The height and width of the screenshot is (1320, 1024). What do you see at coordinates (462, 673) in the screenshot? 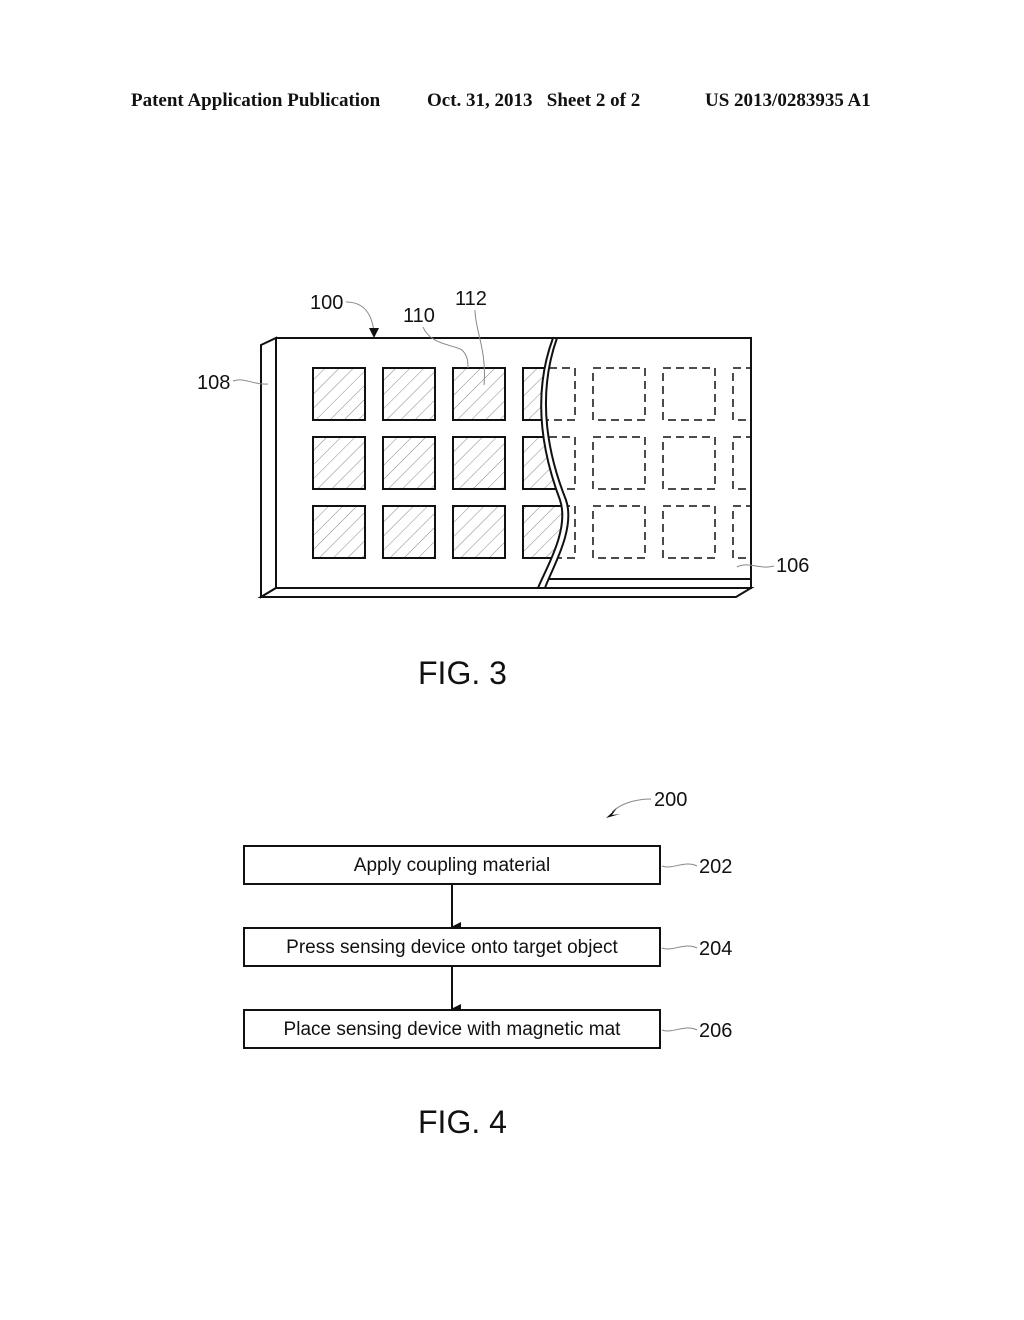
I see `fig3-caption: FIG. 3` at bounding box center [462, 673].